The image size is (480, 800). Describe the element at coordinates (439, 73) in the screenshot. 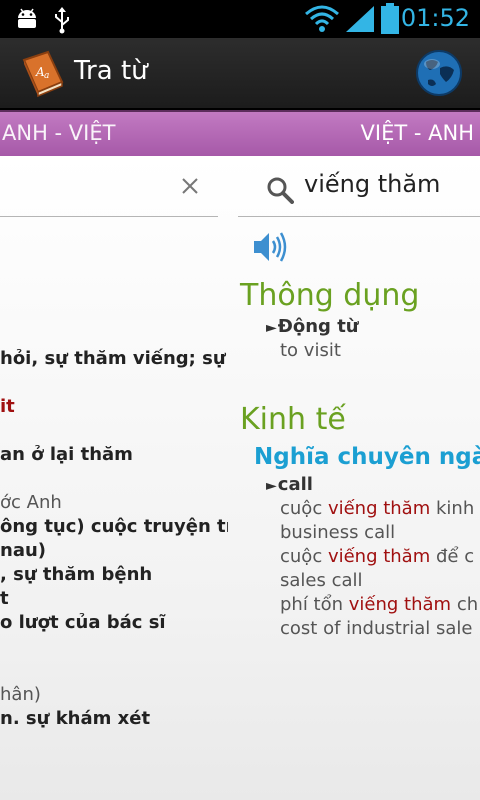

I see `globe-icon` at that location.